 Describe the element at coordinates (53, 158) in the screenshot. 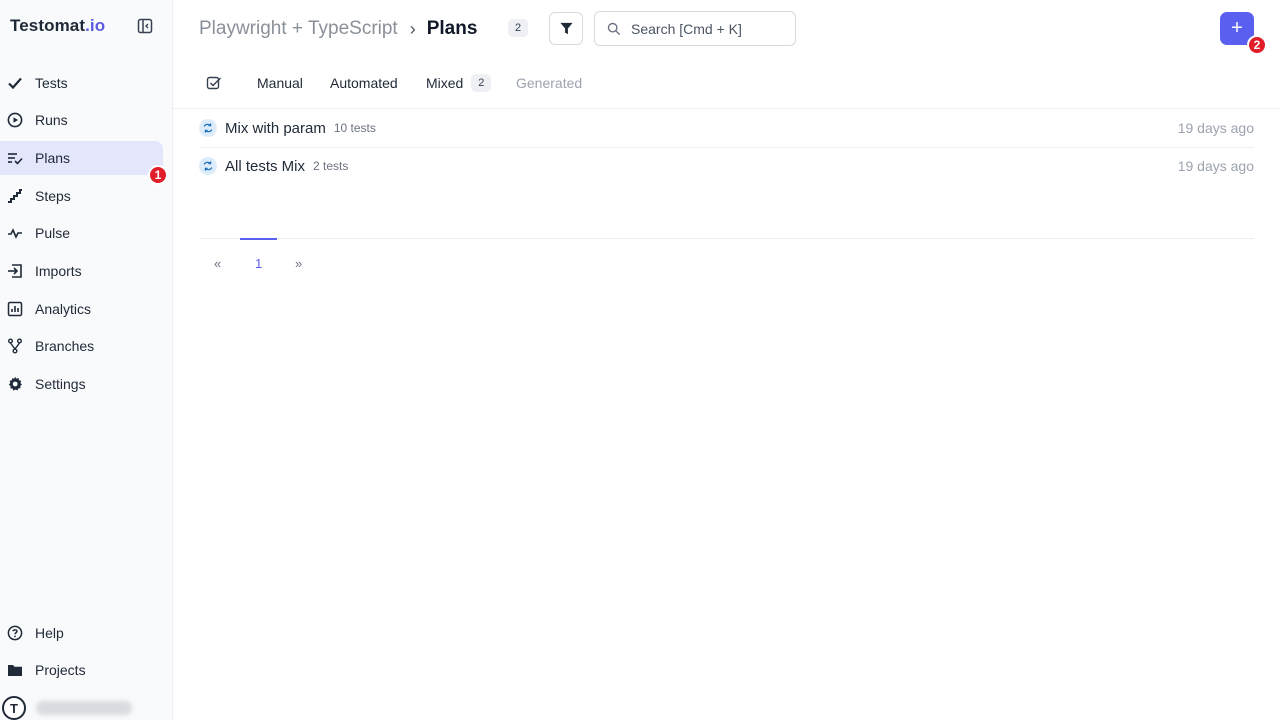

I see `sidebar-item-label: Plans` at that location.